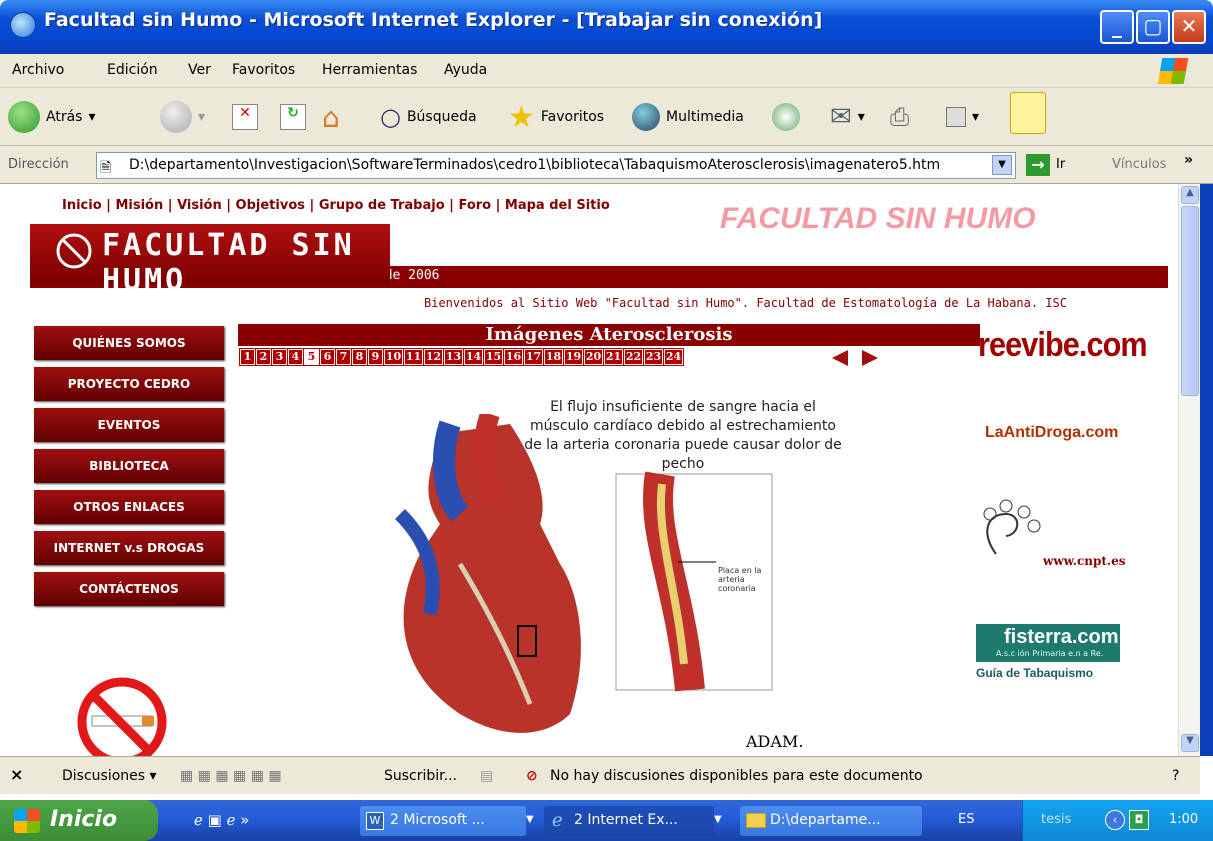 The width and height of the screenshot is (1213, 841). Describe the element at coordinates (609, 335) in the screenshot. I see `gallery-title: Imágenes Aterosclerosis` at that location.